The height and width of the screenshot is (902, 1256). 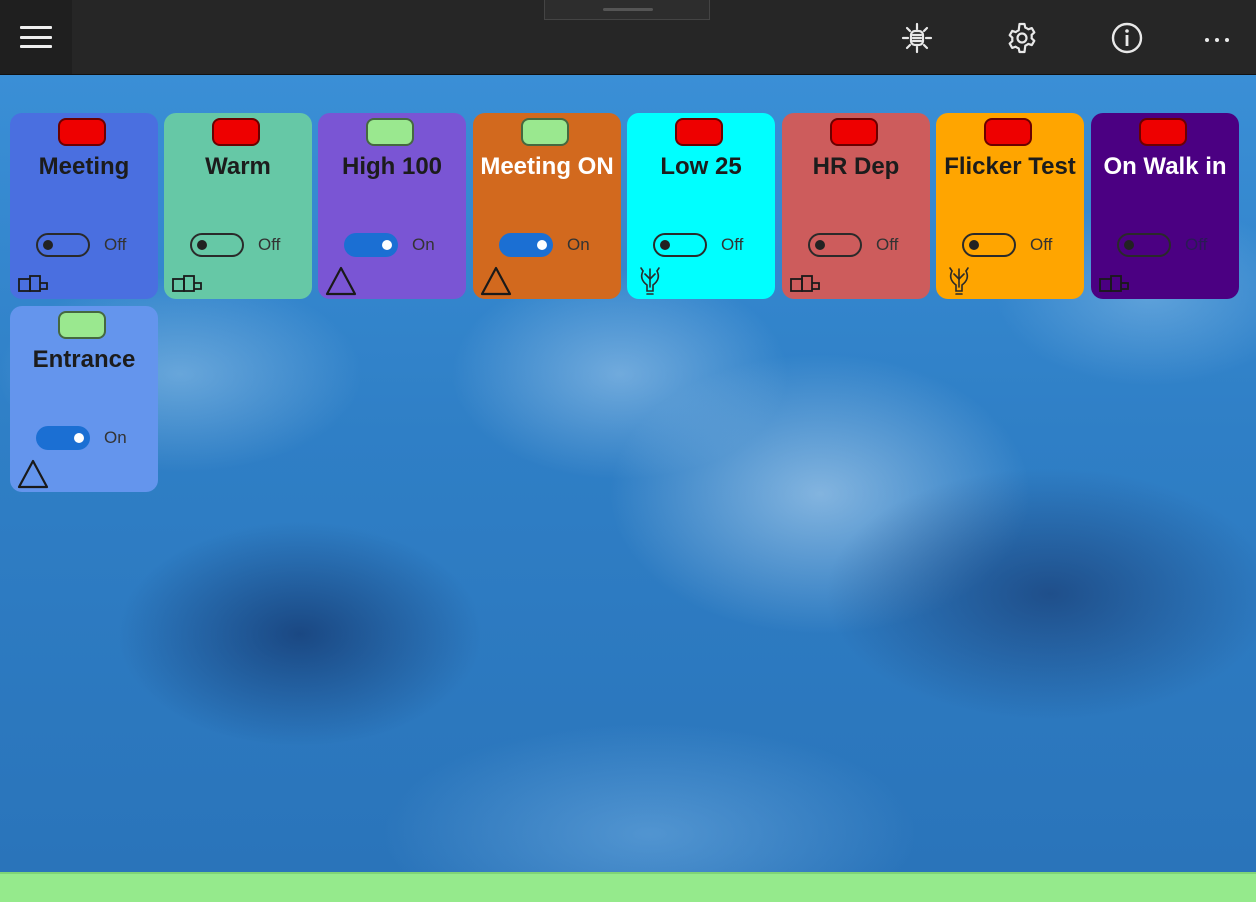 What do you see at coordinates (1165, 206) in the screenshot?
I see `device-tile: On Walk in Off` at bounding box center [1165, 206].